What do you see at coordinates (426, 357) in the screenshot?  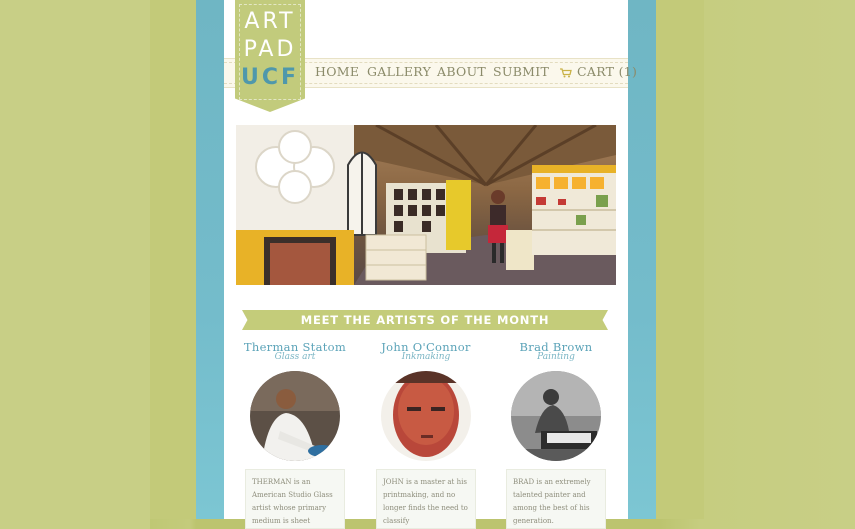 I see `artist-medium: Inkmaking` at bounding box center [426, 357].